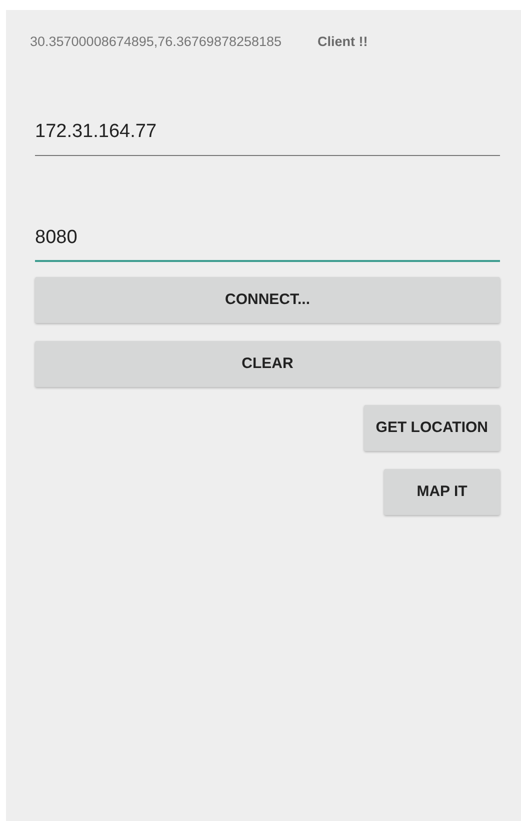  Describe the element at coordinates (432, 428) in the screenshot. I see `action-button: GET LOCATION` at that location.